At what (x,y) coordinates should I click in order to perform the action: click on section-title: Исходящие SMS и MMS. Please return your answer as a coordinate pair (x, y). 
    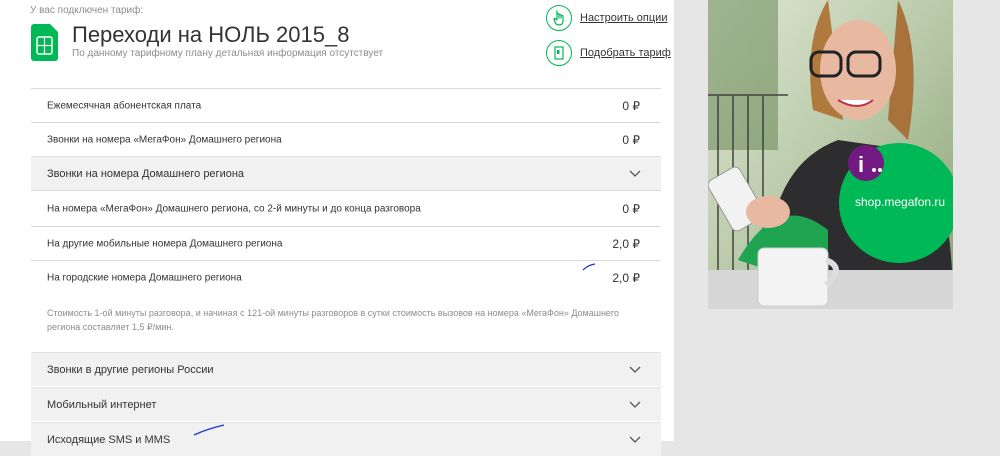
    Looking at the image, I should click on (109, 439).